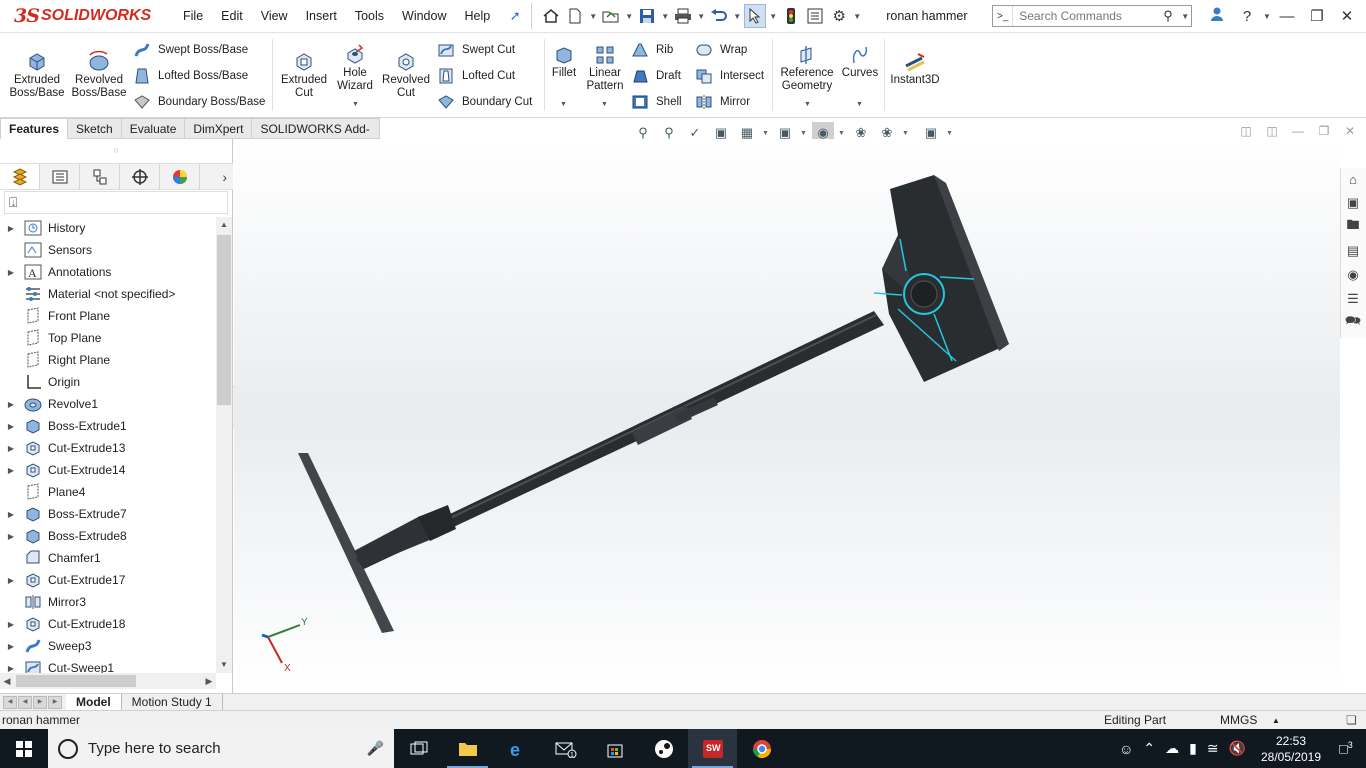 Image resolution: width=1366 pixels, height=768 pixels. Describe the element at coordinates (60, 176) in the screenshot. I see `propertymanager-tab-icon` at that location.